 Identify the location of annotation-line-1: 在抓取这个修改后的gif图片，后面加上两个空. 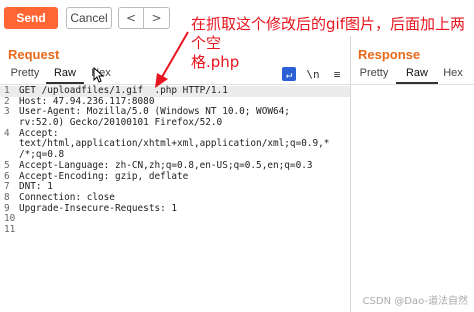
(328, 33).